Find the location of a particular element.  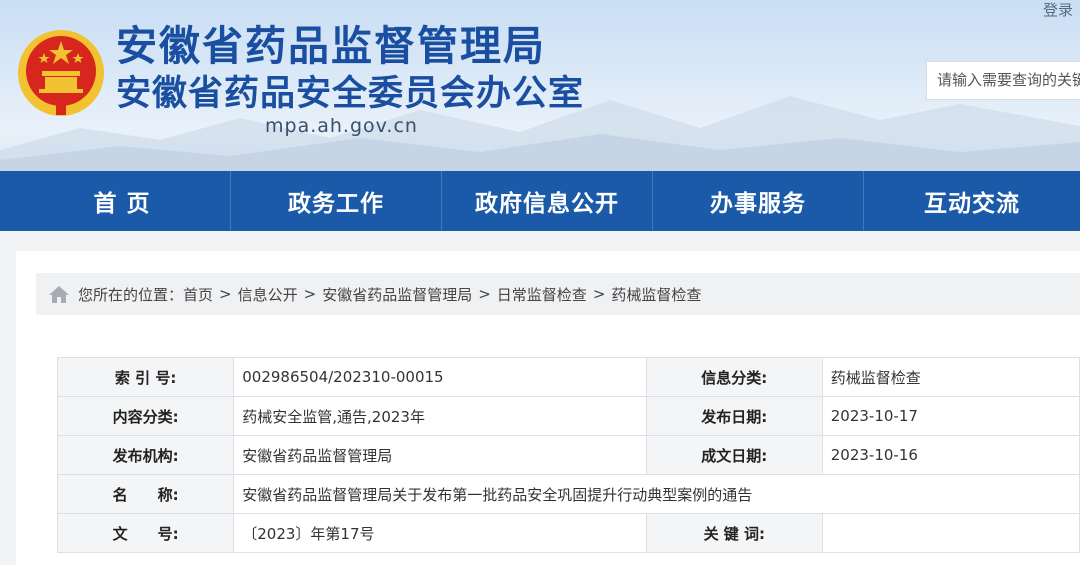

nav-item-interaction: 互动交流 is located at coordinates (972, 201).